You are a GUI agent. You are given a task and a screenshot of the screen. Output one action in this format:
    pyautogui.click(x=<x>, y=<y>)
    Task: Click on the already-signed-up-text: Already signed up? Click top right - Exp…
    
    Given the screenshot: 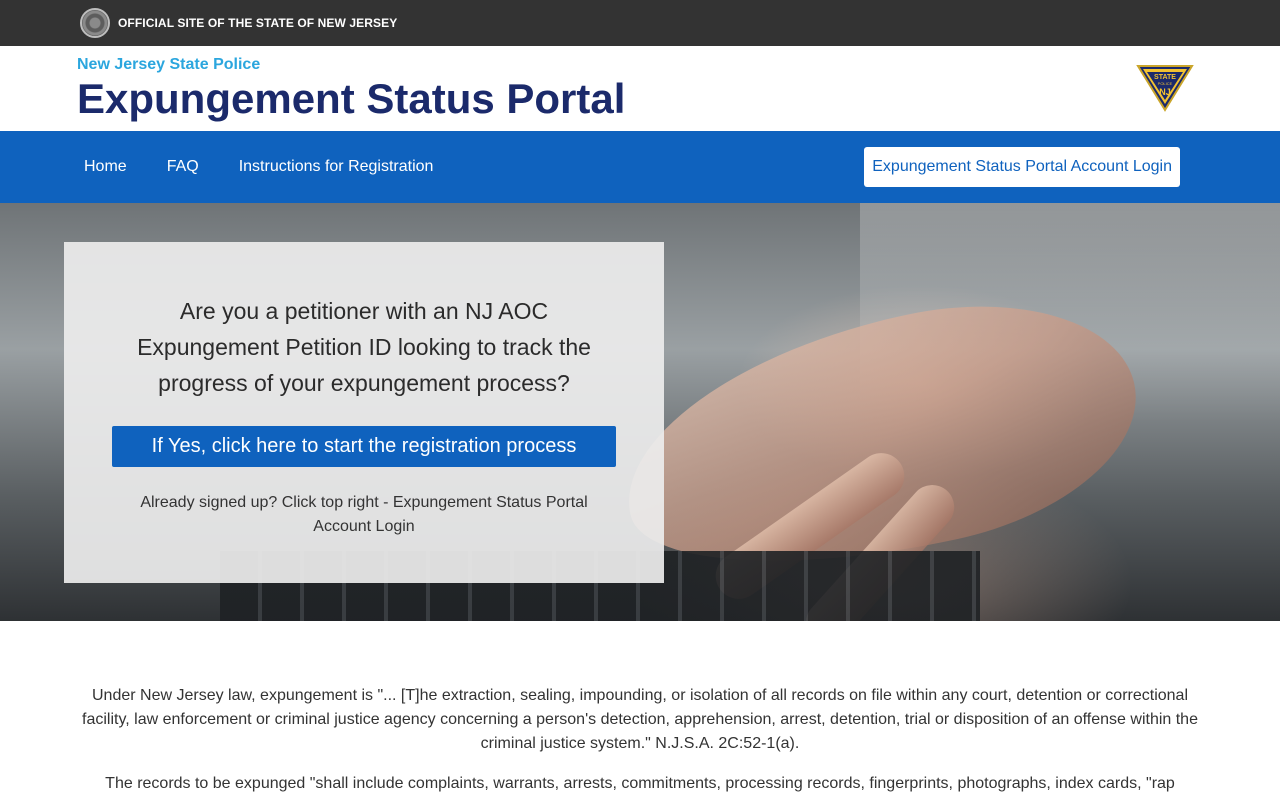 What is the action you would take?
    pyautogui.click(x=364, y=514)
    